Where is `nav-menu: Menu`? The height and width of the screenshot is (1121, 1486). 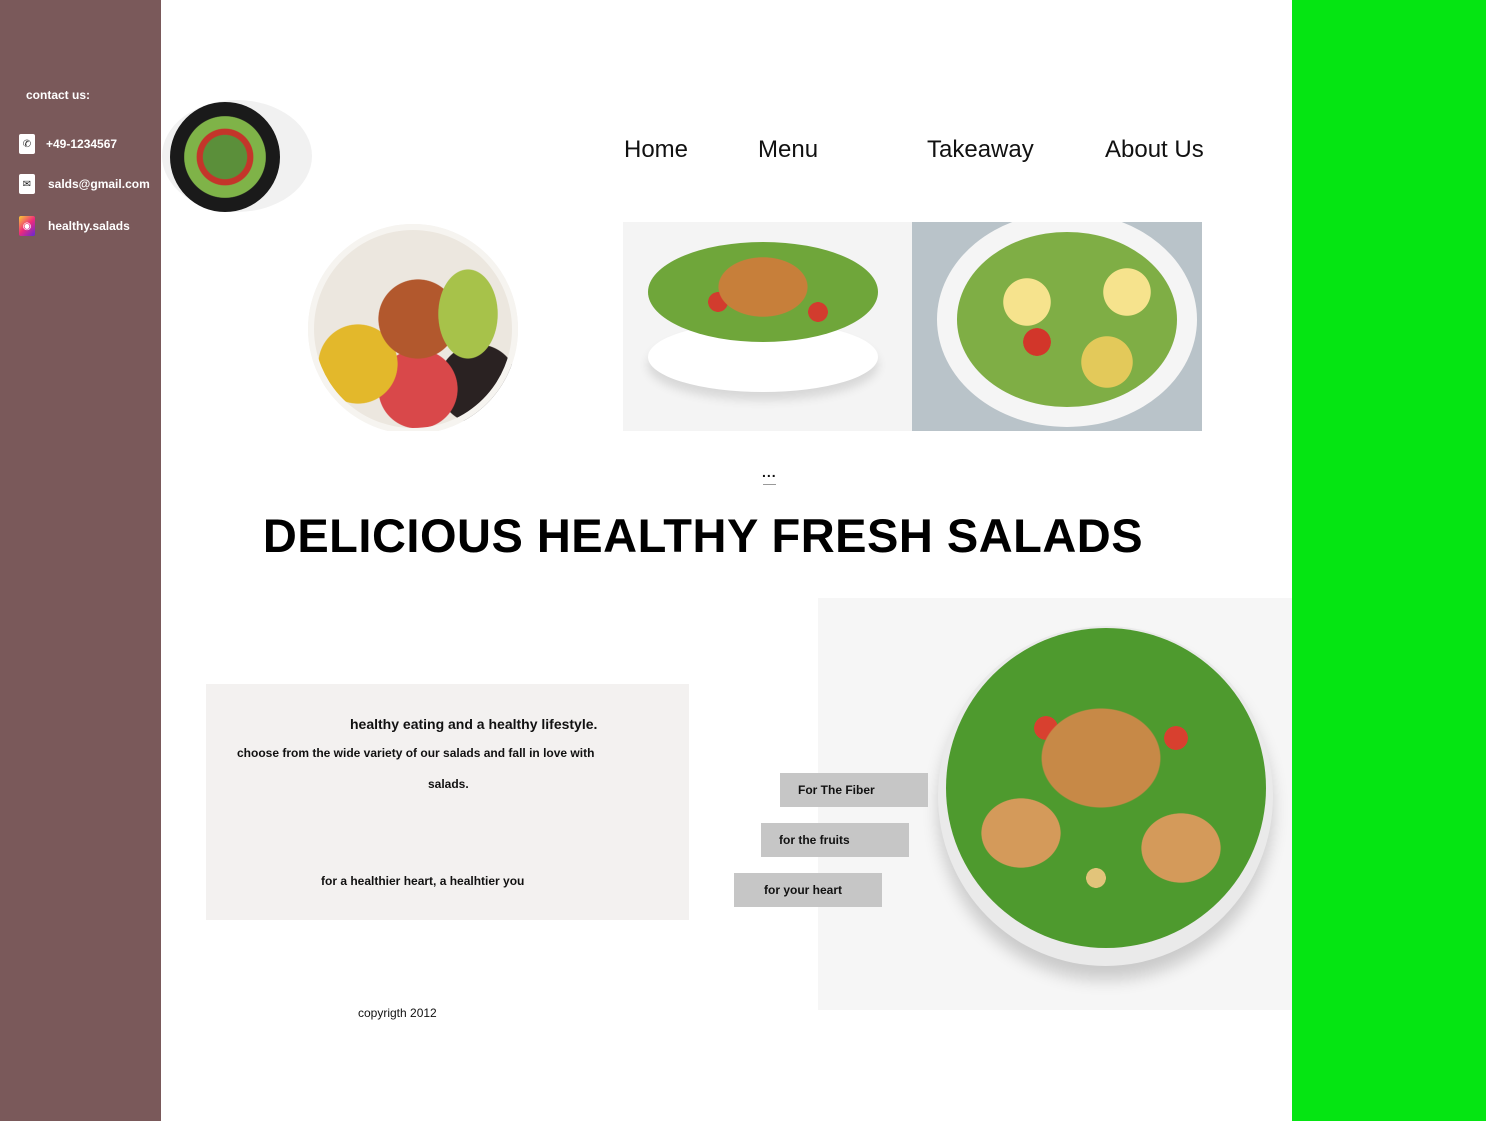 nav-menu: Menu is located at coordinates (788, 150).